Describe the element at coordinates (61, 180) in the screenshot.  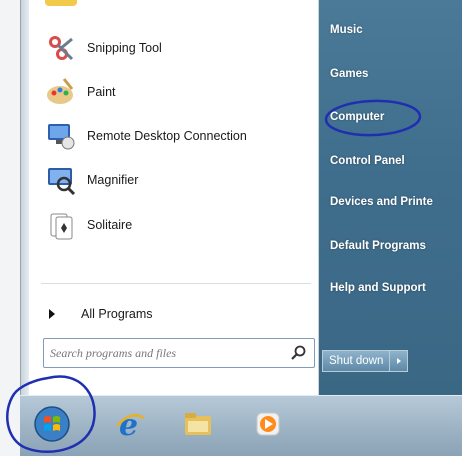
I see `magnifier-icon` at that location.